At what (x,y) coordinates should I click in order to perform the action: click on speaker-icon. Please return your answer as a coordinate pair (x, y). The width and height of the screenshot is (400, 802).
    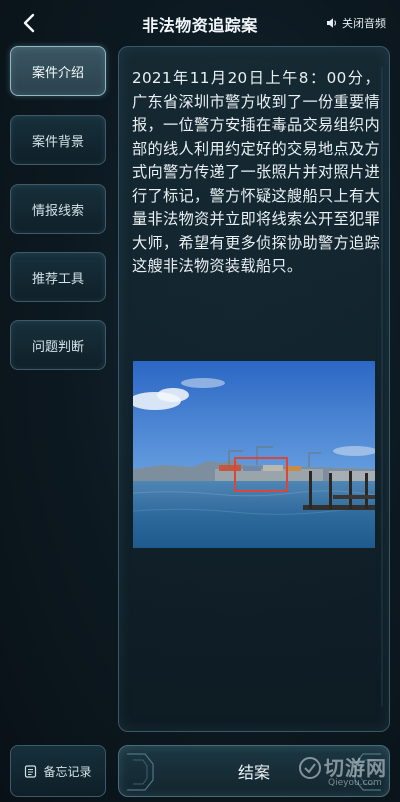
    Looking at the image, I should click on (331, 23).